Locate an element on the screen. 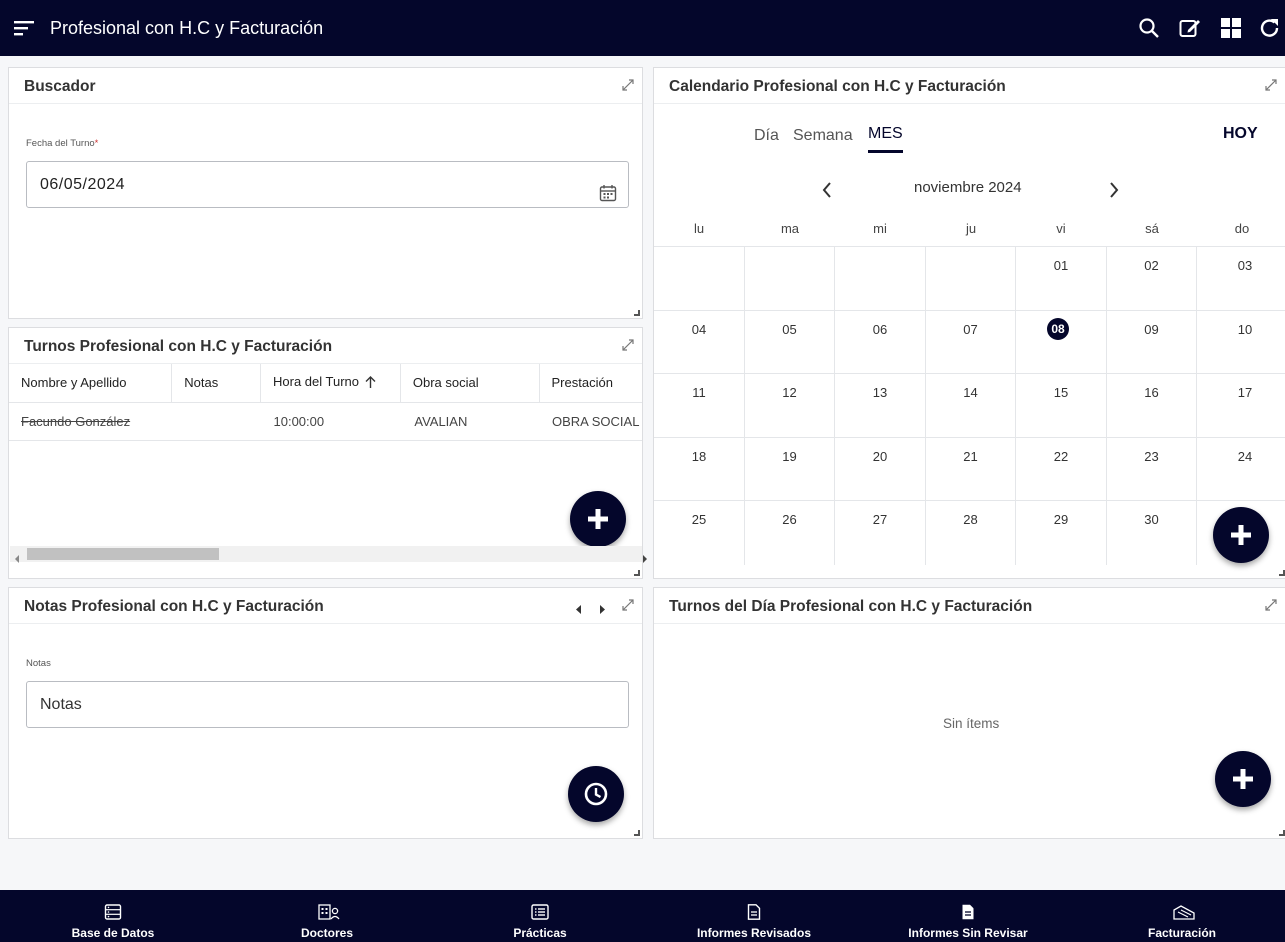 Image resolution: width=1285 pixels, height=942 pixels. prev-month-icon is located at coordinates (827, 192).